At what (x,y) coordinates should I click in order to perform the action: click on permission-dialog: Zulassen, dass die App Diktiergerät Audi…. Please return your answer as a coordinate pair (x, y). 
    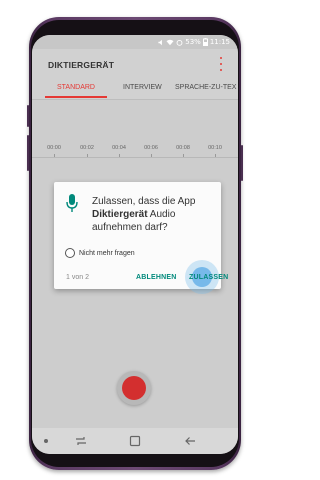
    Looking at the image, I should click on (141, 238).